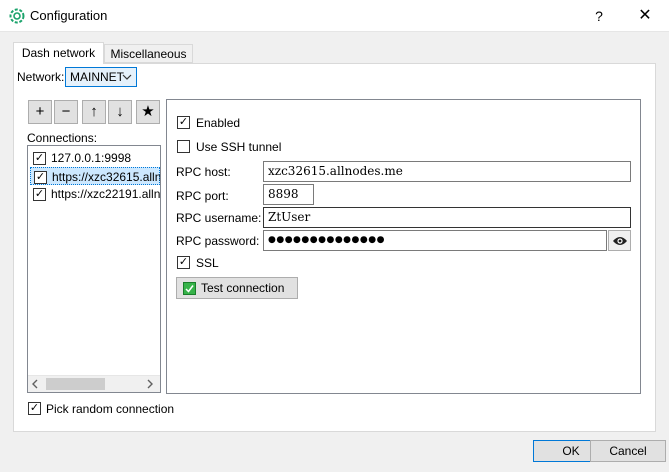  What do you see at coordinates (120, 112) in the screenshot?
I see `move-down-button: ↓` at bounding box center [120, 112].